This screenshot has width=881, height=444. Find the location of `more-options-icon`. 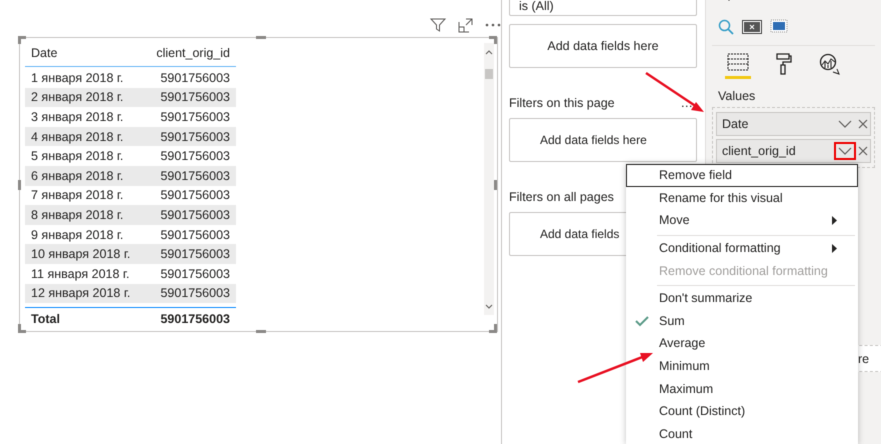

more-options-icon is located at coordinates (493, 25).